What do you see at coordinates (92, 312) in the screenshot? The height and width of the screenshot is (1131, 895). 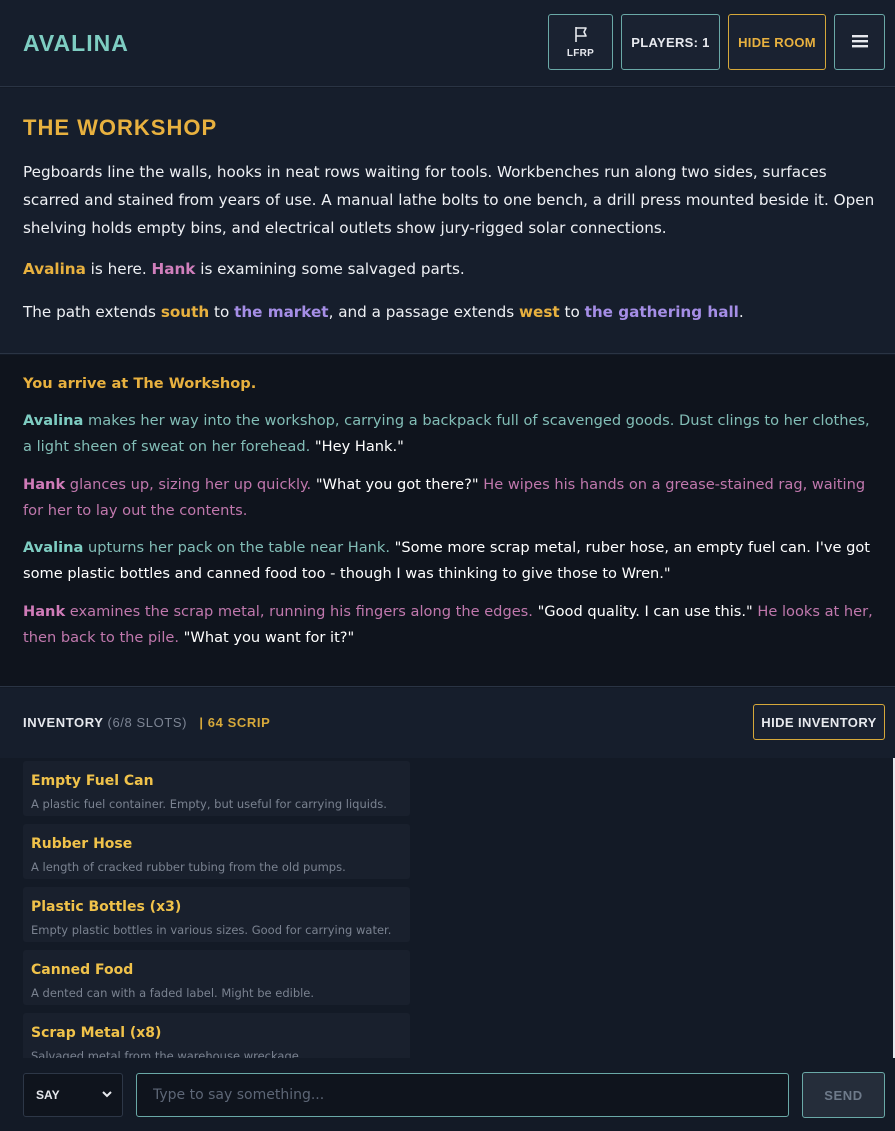 I see `exit-text: The path extends` at bounding box center [92, 312].